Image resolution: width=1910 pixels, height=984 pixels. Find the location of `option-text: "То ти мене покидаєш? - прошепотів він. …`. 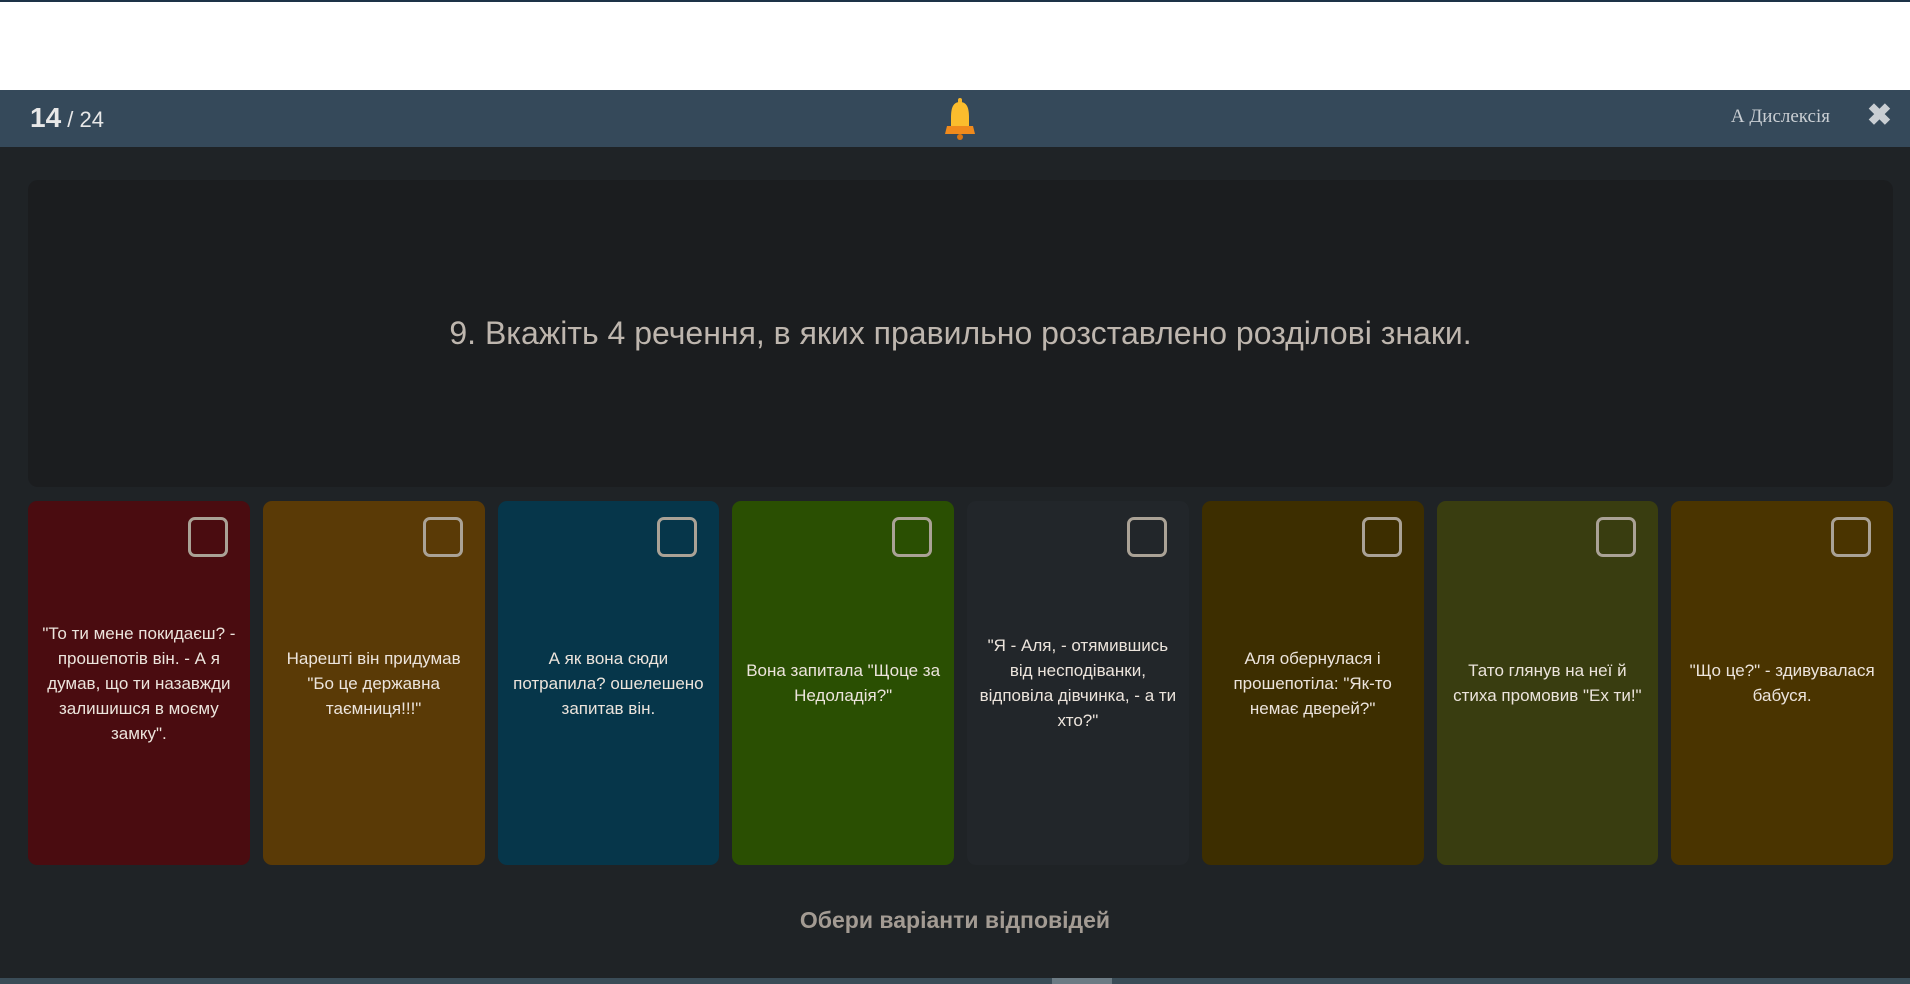

option-text: "То ти мене покидаєш? - прошепотів він. … is located at coordinates (139, 683).